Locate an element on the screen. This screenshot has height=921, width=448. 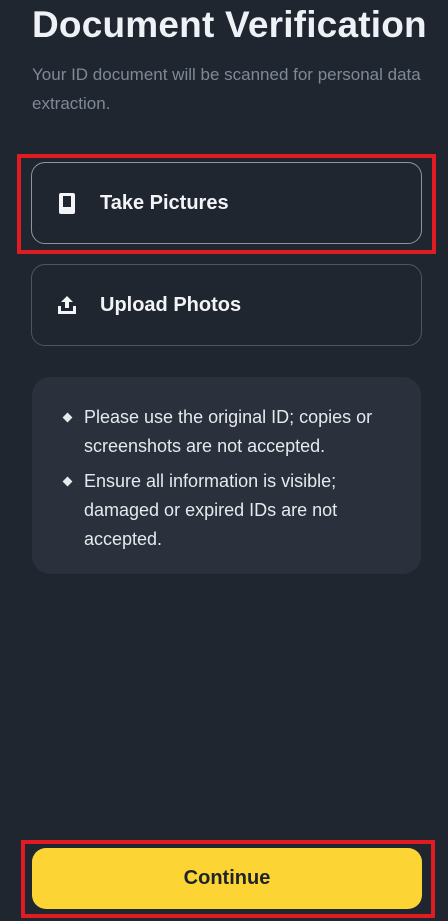
upload-photos-option: Upload Photos is located at coordinates (226, 305).